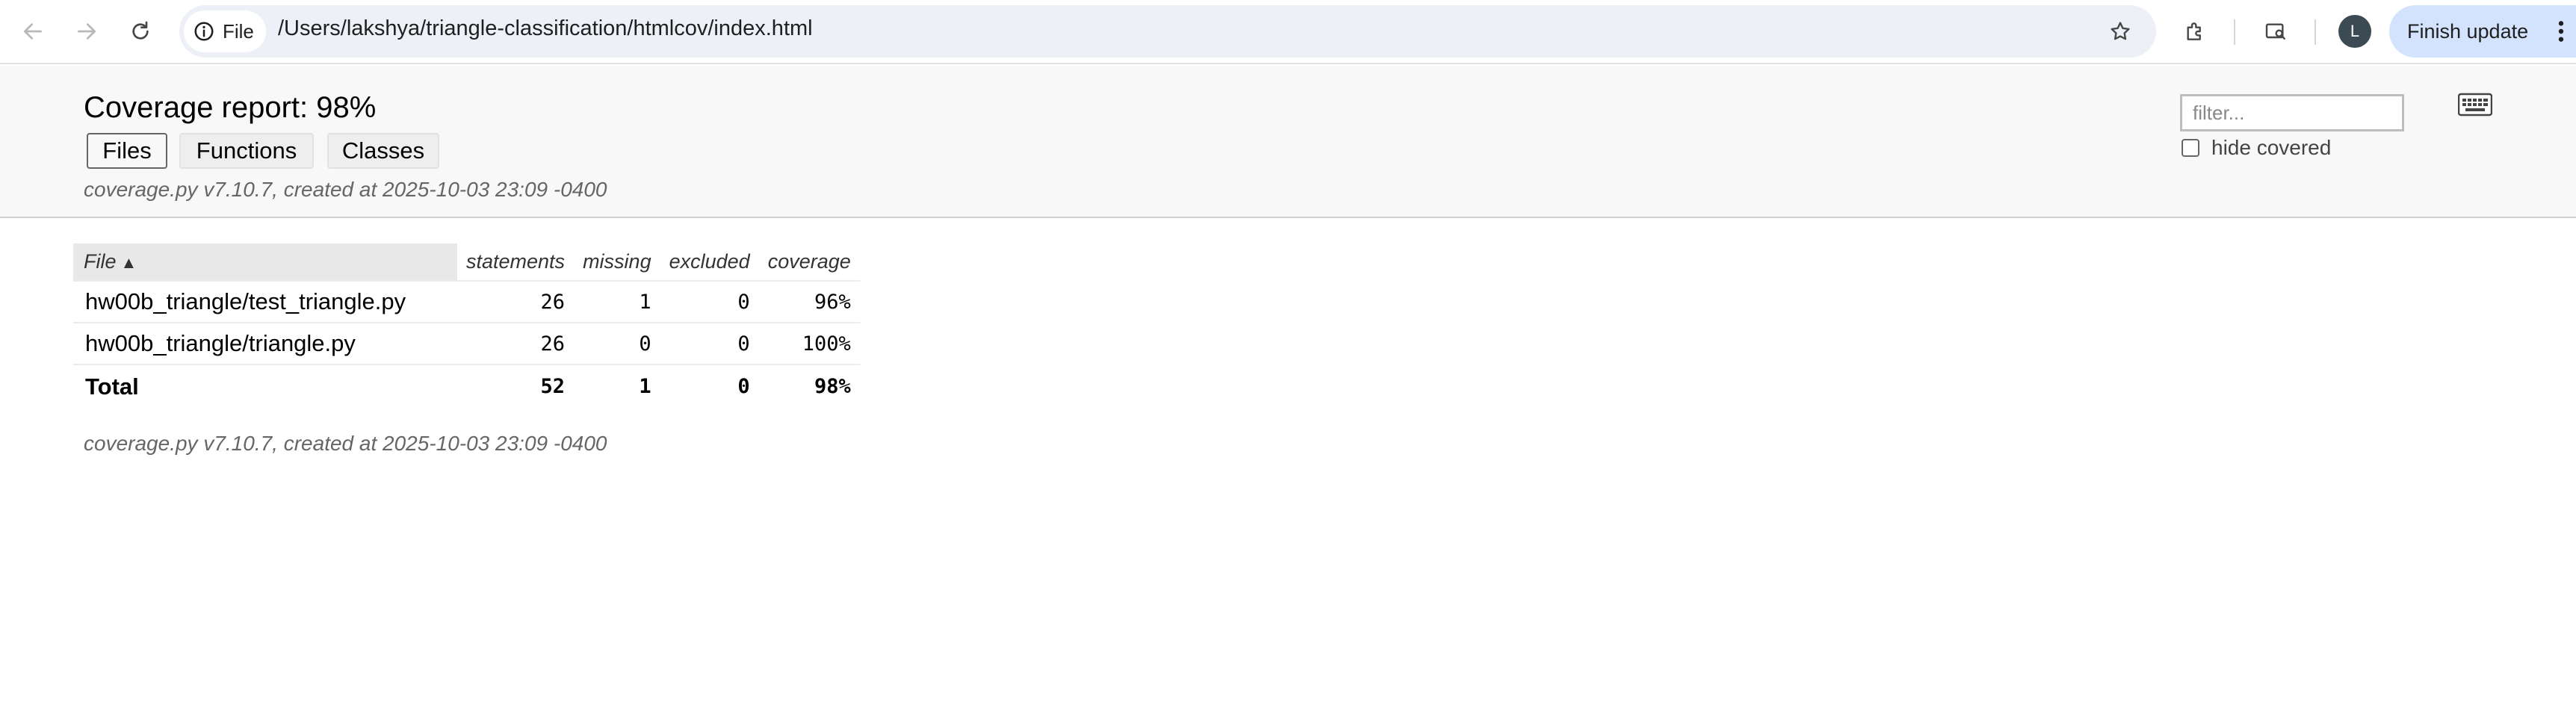 This screenshot has height=726, width=2576. I want to click on column-header-statements: statements, so click(515, 262).